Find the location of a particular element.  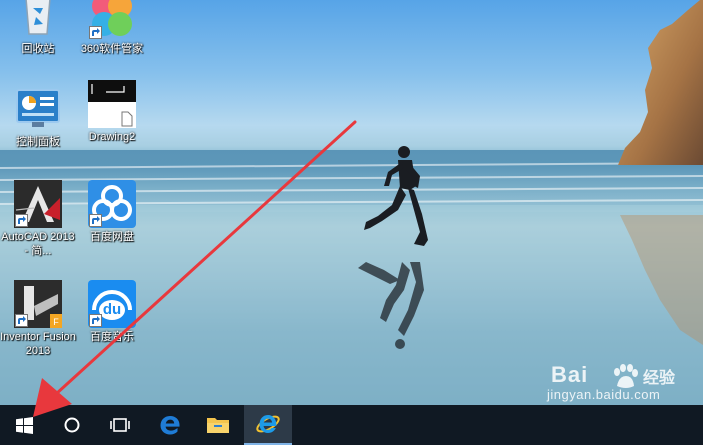

desktop-icon-inventor-fusion-2013: F Inventor Fusion 2013 is located at coordinates (38, 319).